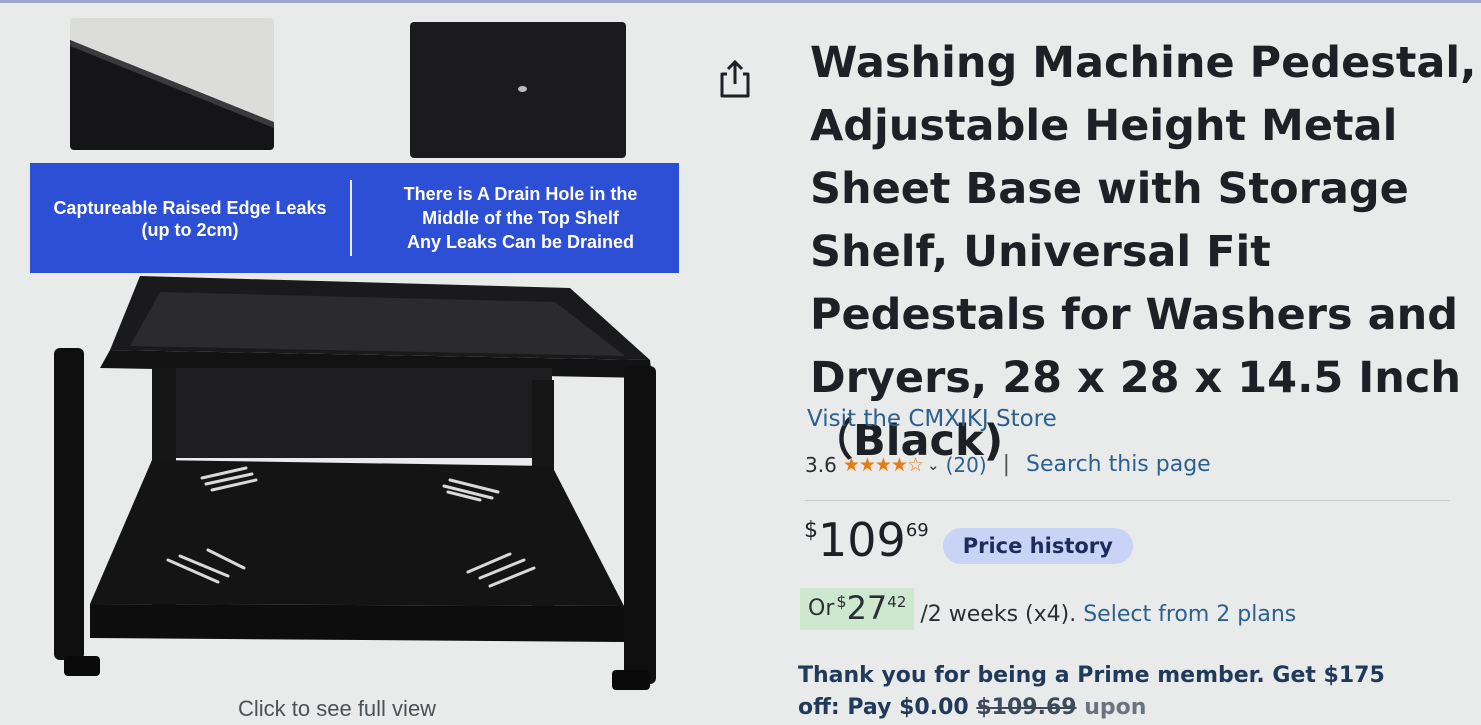 Image resolution: width=1481 pixels, height=725 pixels. I want to click on price-fraction: 69, so click(917, 530).